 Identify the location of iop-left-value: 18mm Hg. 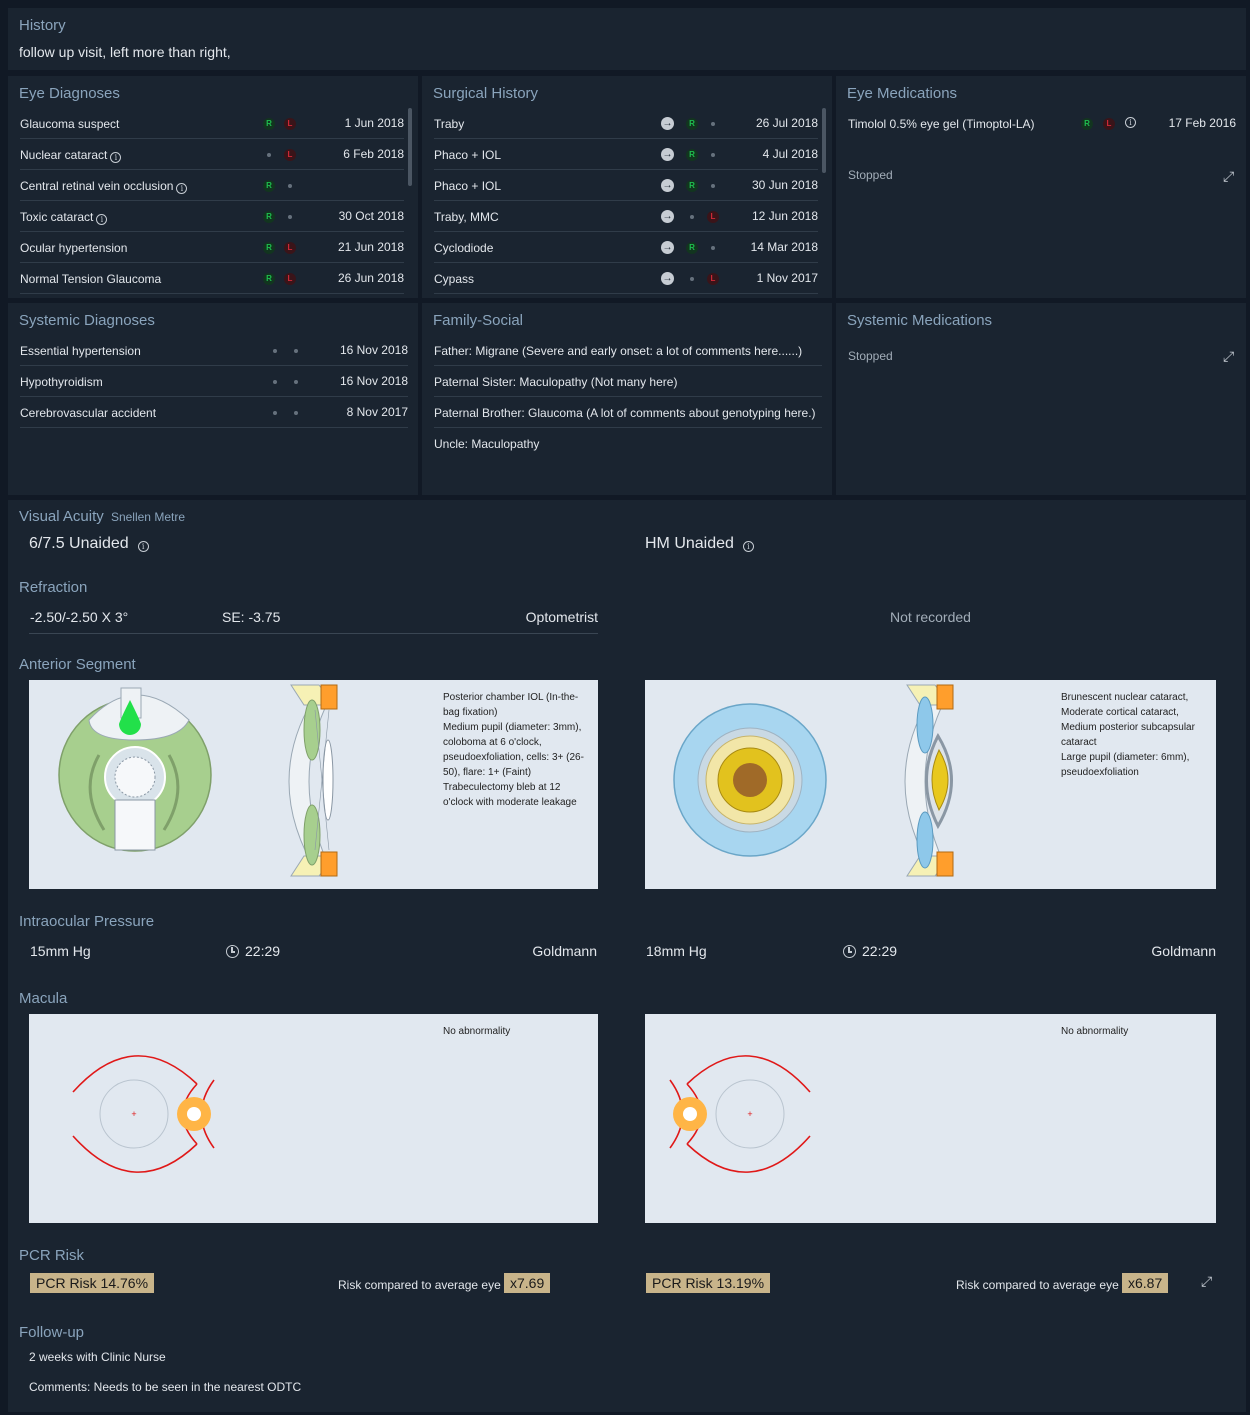
(676, 951).